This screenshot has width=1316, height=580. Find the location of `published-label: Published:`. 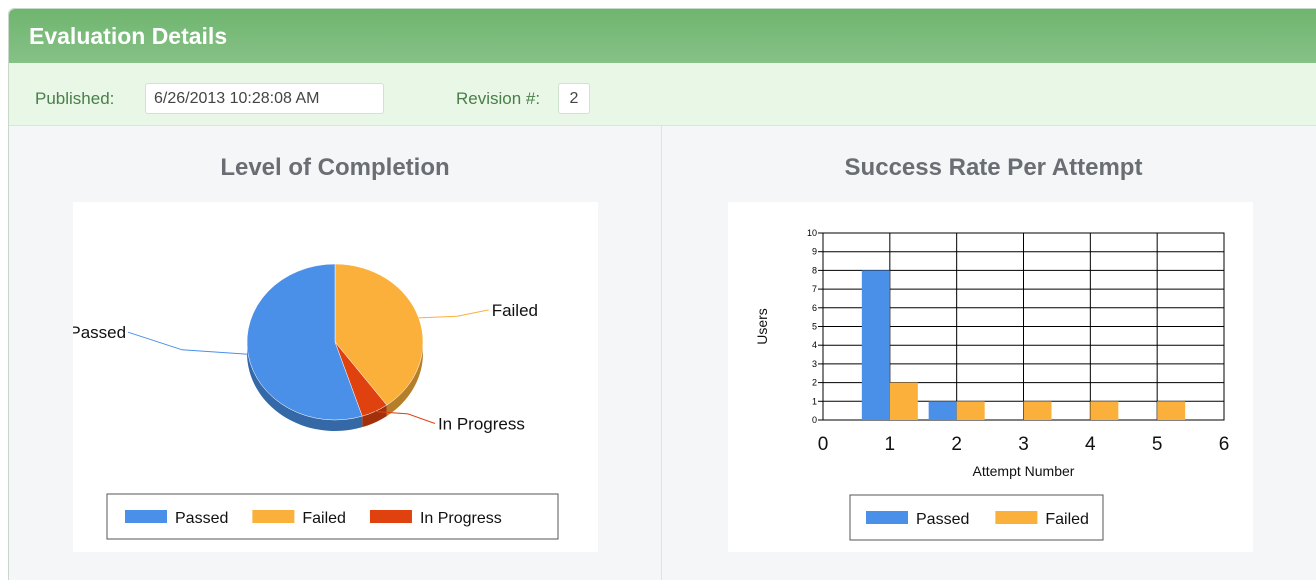

published-label: Published: is located at coordinates (75, 98).